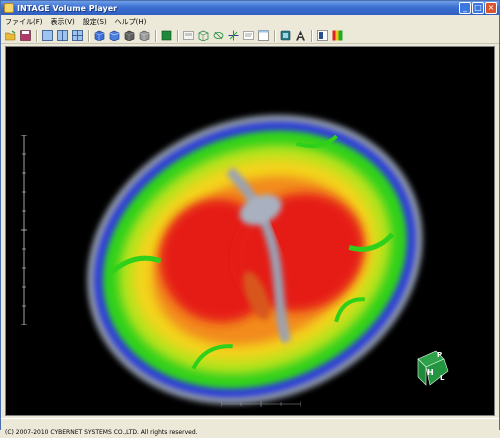  Describe the element at coordinates (491, 8) in the screenshot. I see `close-button: ×` at that location.